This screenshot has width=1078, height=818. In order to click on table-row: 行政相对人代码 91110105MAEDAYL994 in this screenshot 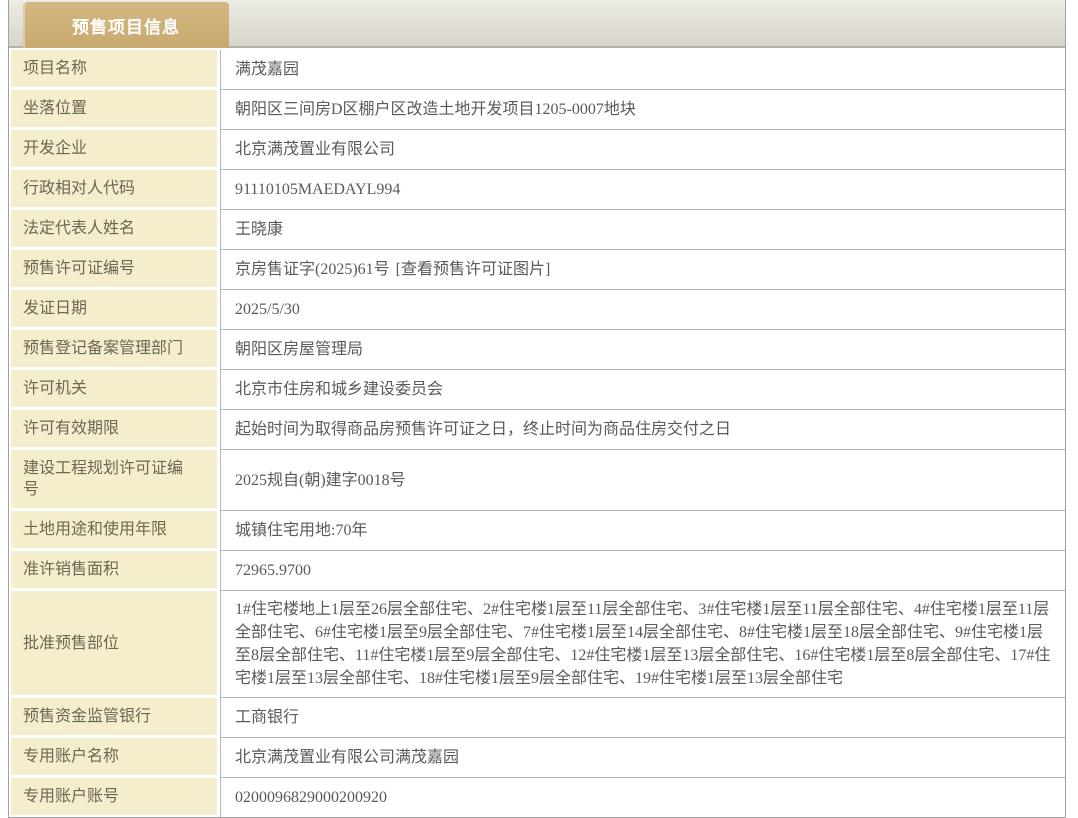, I will do `click(538, 190)`.